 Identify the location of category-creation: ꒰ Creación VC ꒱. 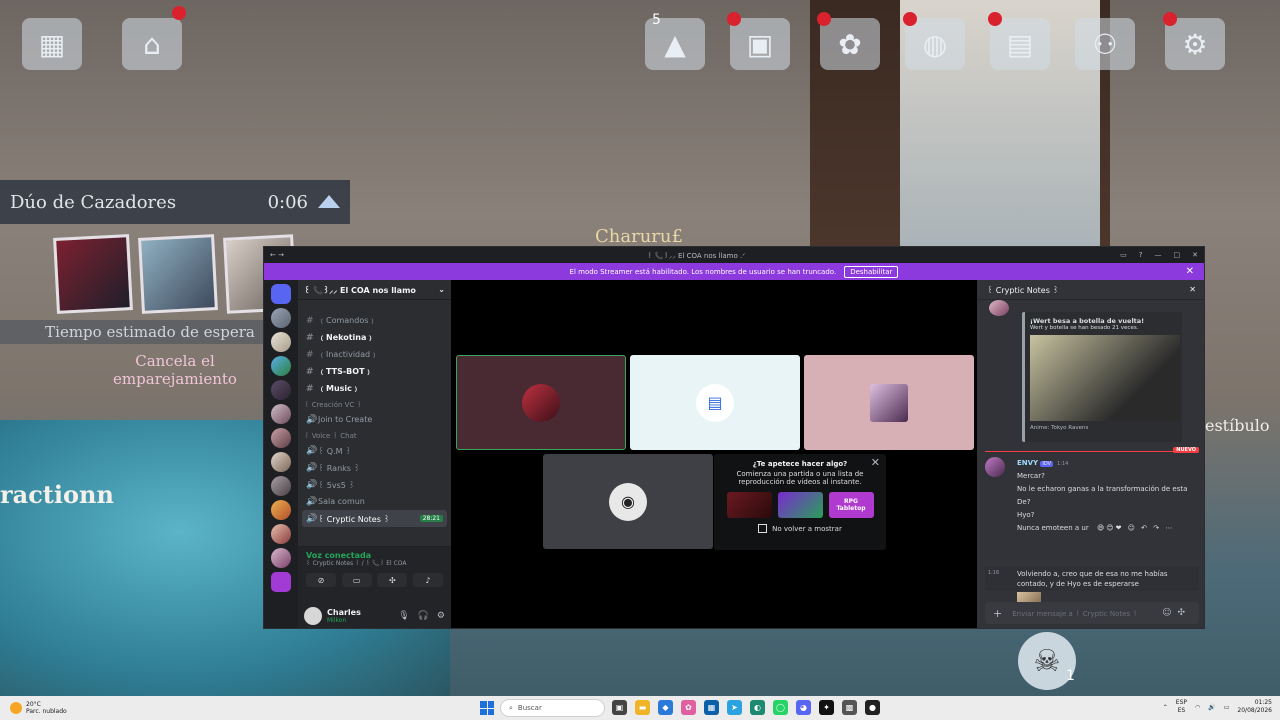
(374, 404).